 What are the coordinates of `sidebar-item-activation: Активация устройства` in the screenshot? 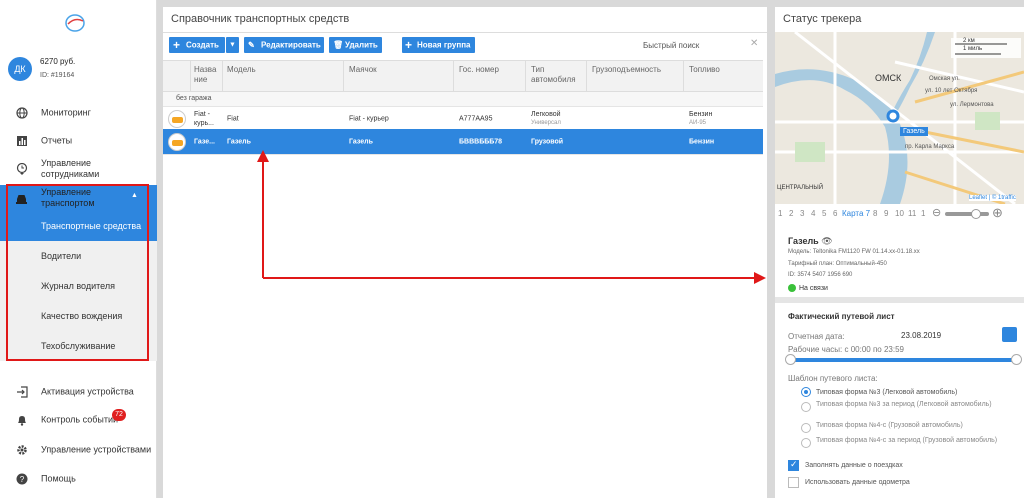 It's located at (78, 392).